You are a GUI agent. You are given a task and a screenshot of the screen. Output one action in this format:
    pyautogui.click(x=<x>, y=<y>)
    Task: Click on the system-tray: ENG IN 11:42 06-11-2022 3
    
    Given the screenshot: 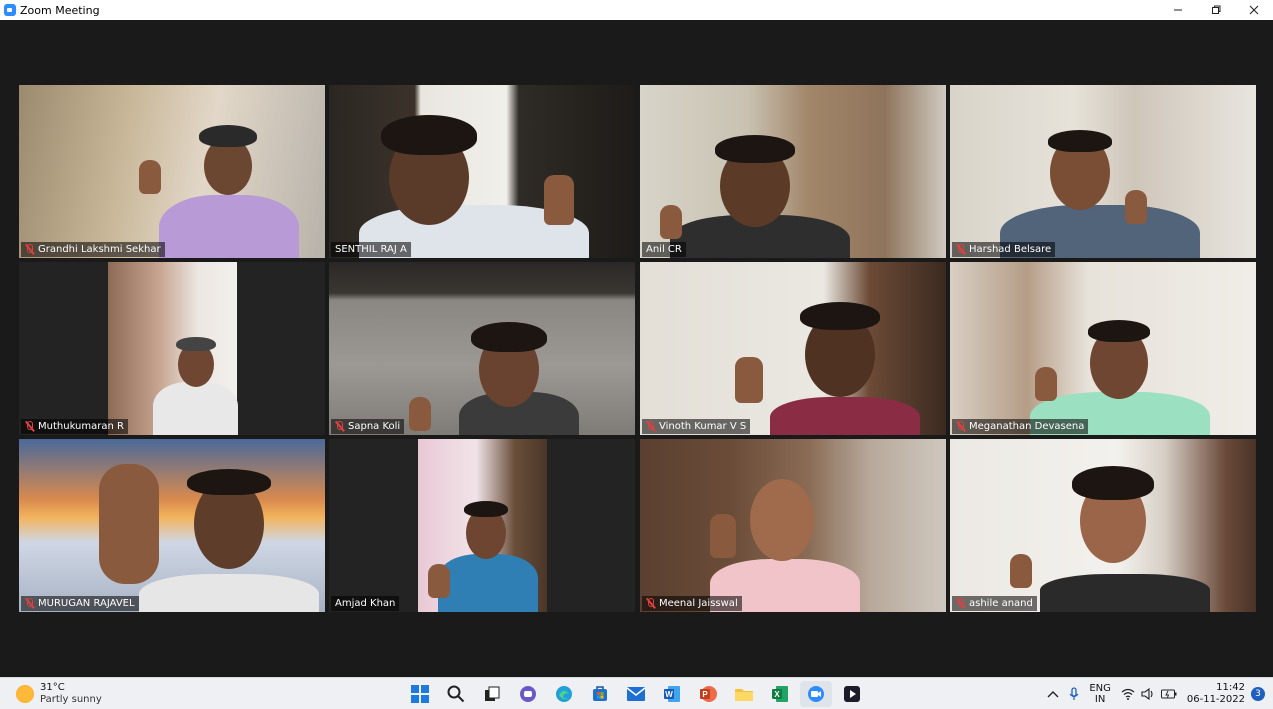 What is the action you would take?
    pyautogui.click(x=1160, y=693)
    